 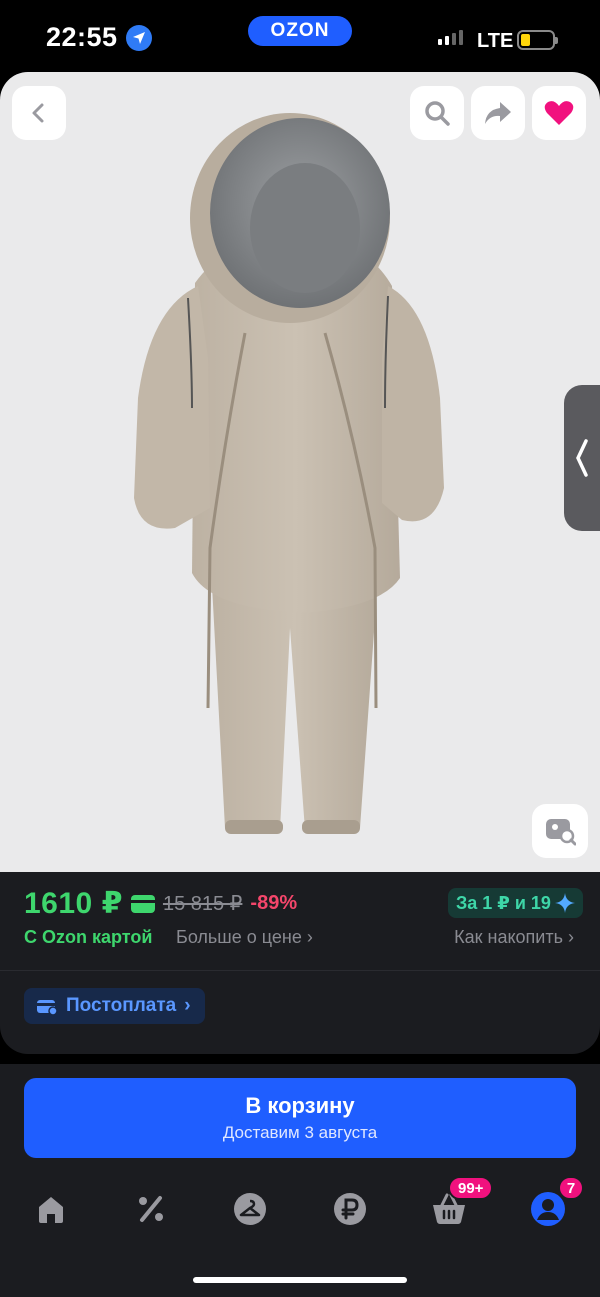 I want to click on battery-icon, so click(x=537, y=40).